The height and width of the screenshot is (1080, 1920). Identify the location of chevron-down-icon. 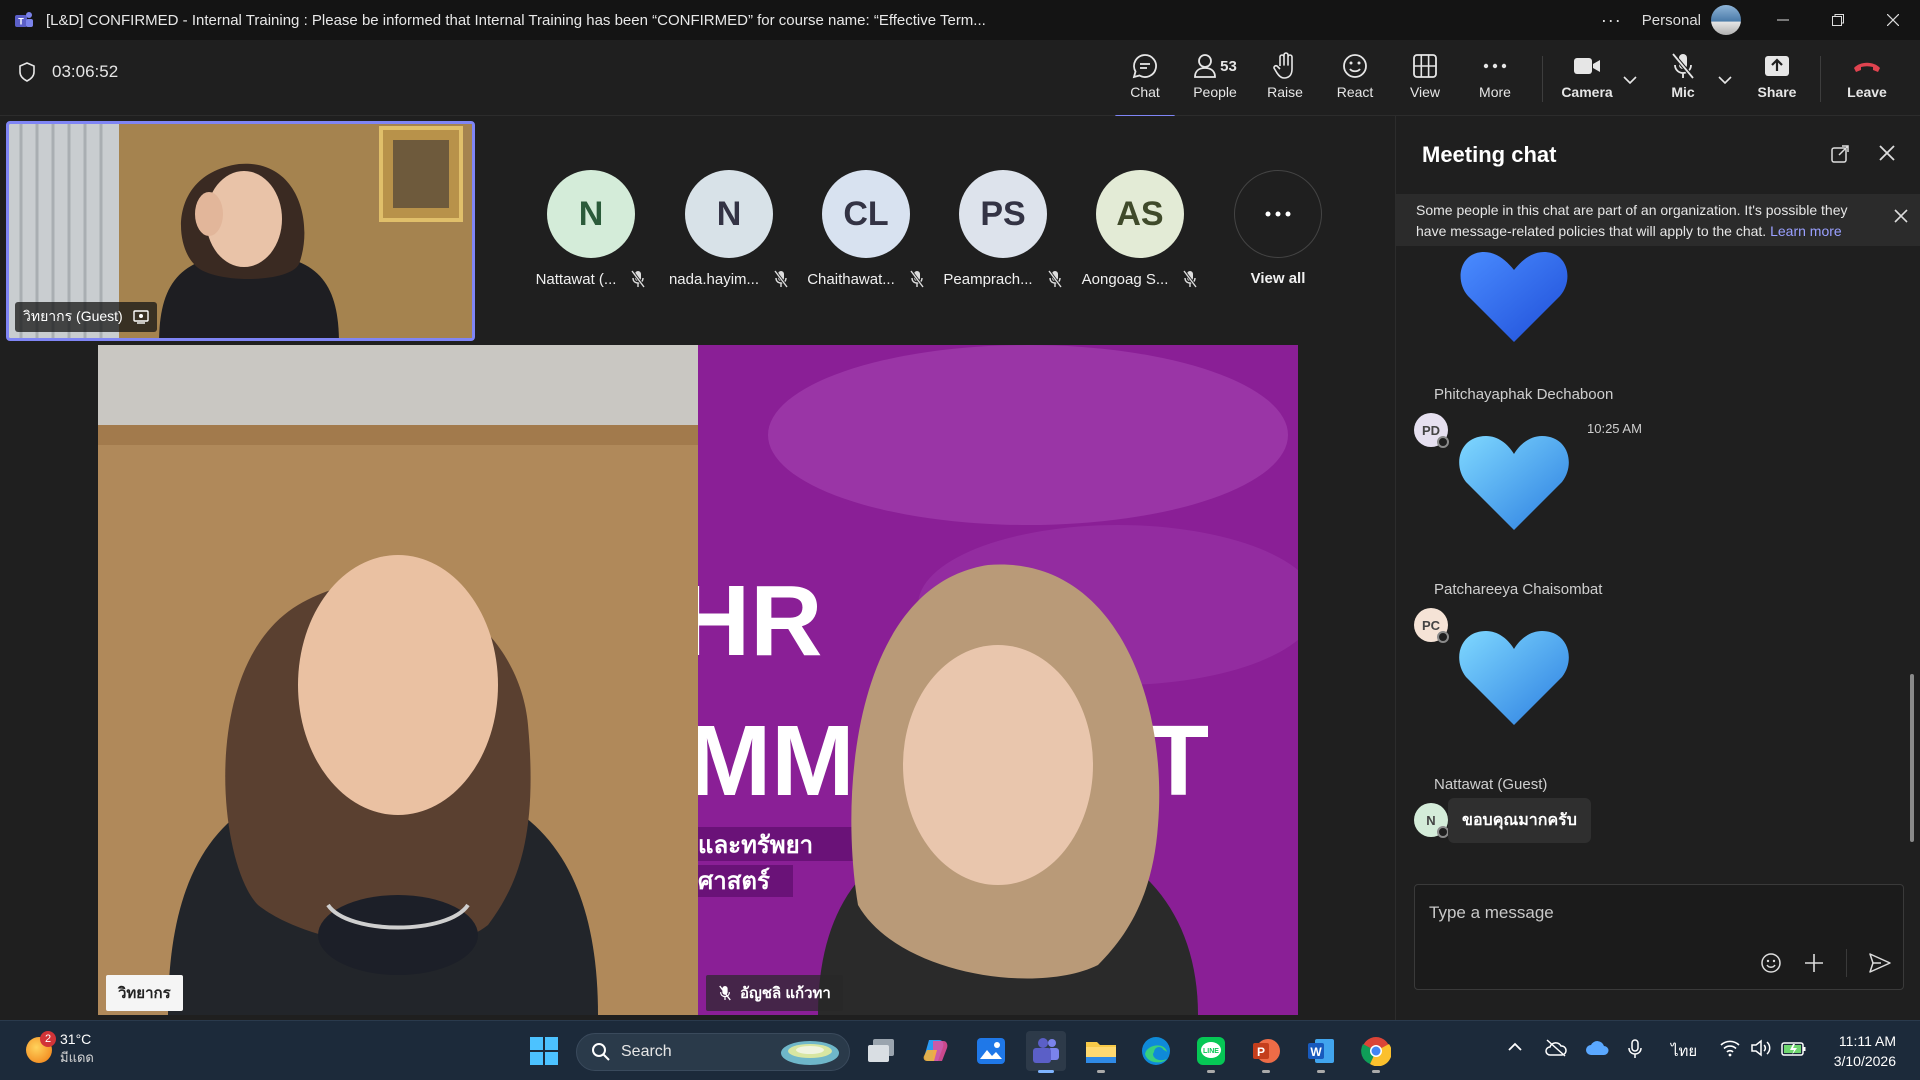
(1630, 80).